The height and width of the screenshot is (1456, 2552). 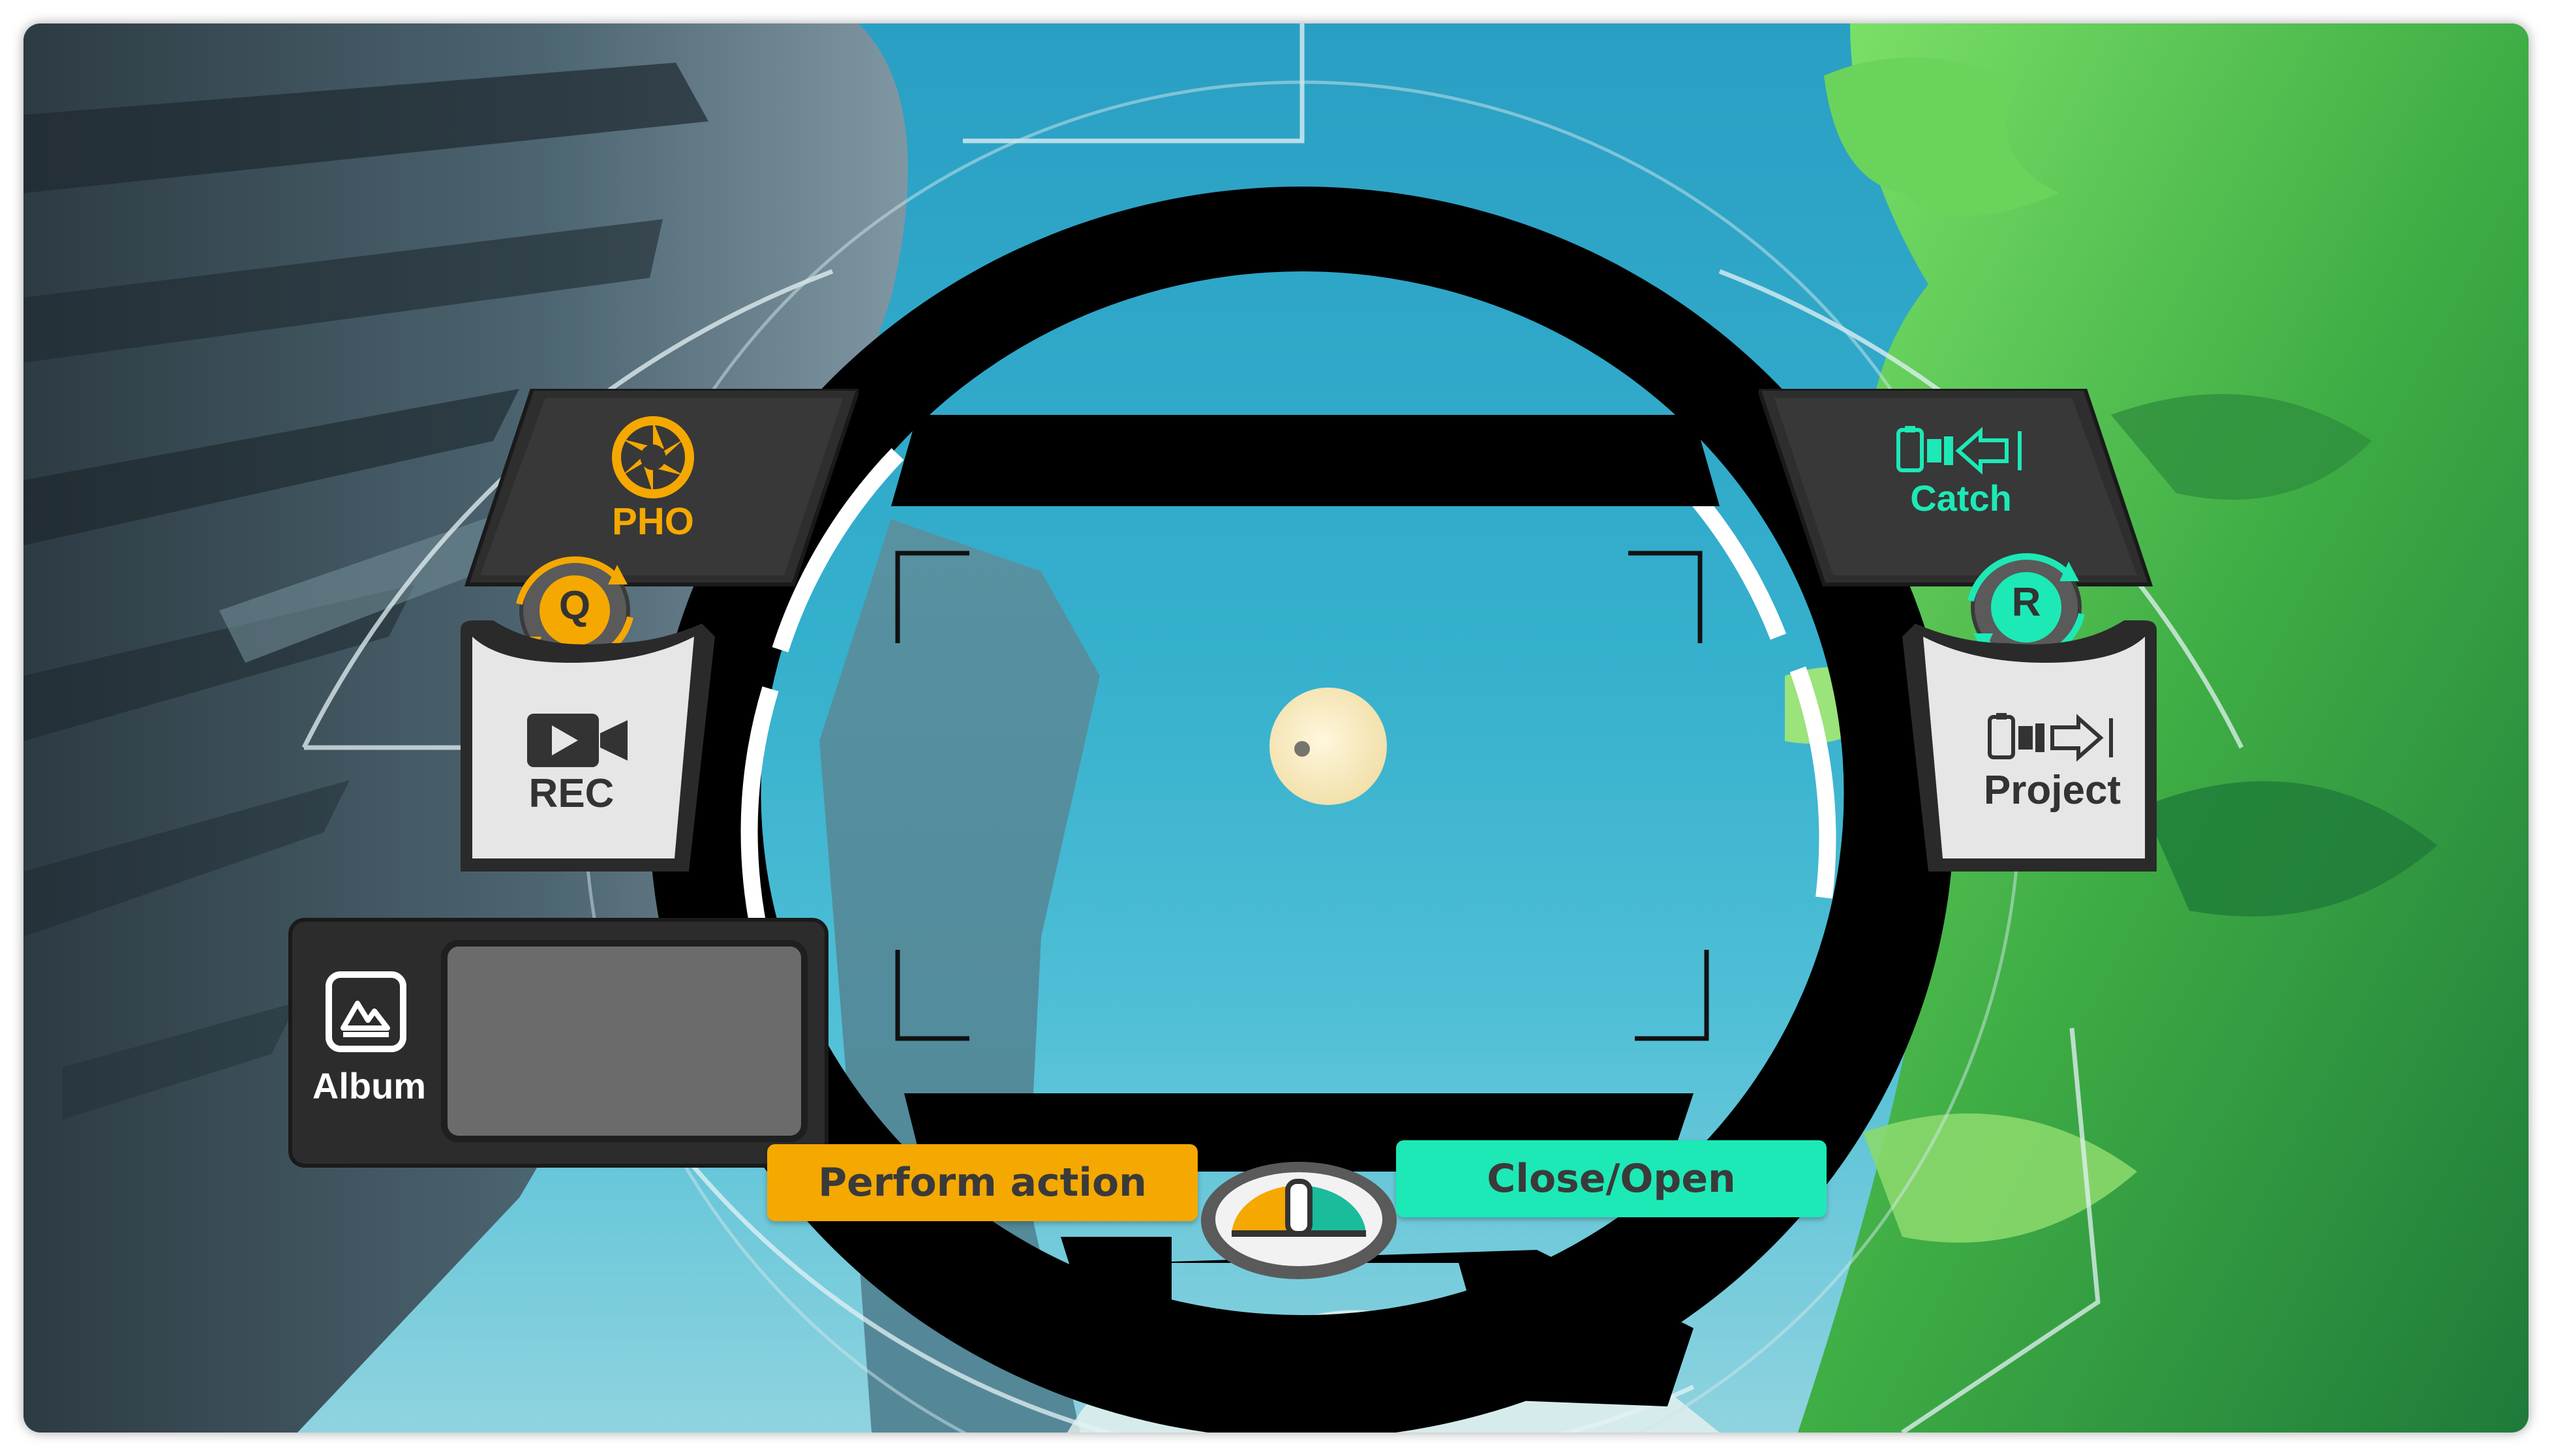 What do you see at coordinates (2052, 791) in the screenshot?
I see `project-mode-label: Project` at bounding box center [2052, 791].